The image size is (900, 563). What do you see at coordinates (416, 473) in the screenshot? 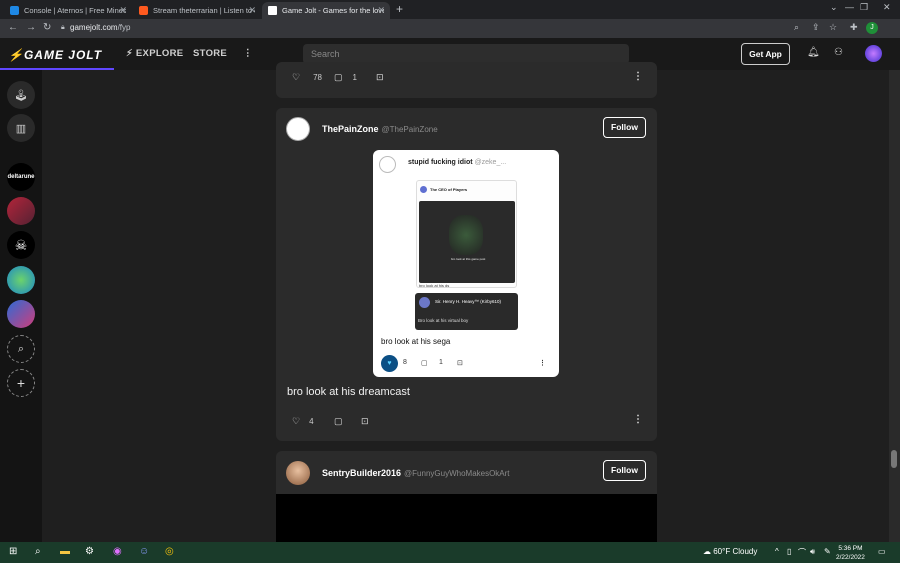
I see `post-author: SentryBuilder2016 @FunnyGuyWhoMakesOkArt` at bounding box center [416, 473].